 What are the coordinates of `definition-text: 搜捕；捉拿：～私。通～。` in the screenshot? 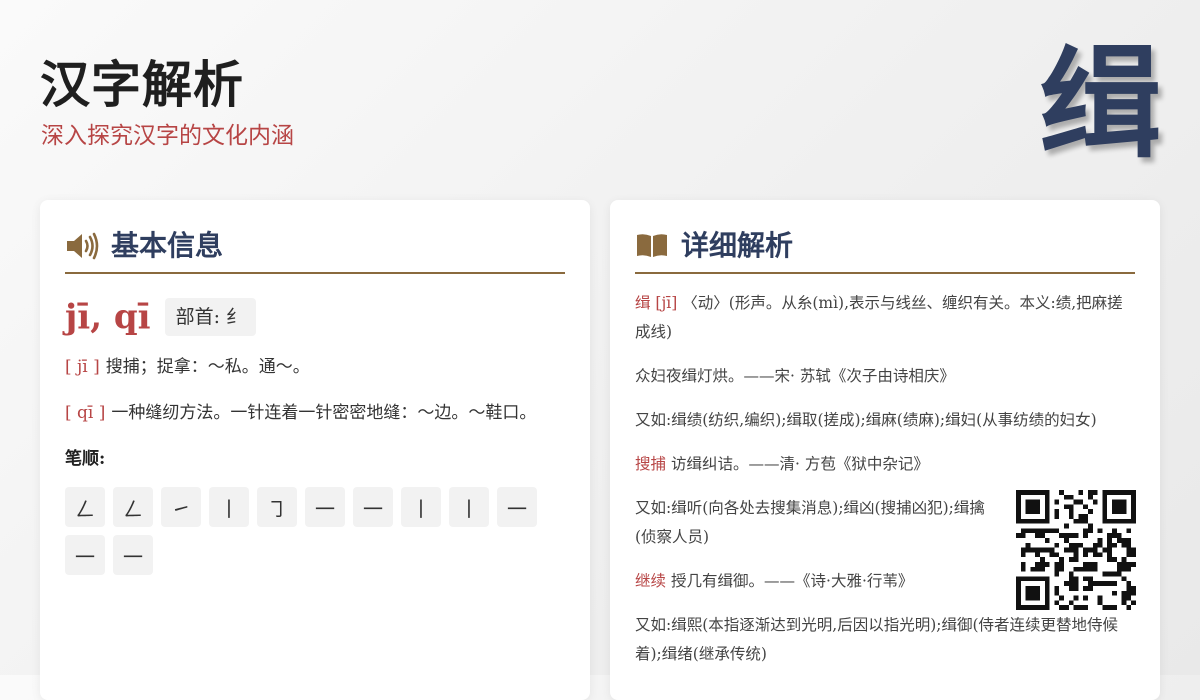 It's located at (207, 367).